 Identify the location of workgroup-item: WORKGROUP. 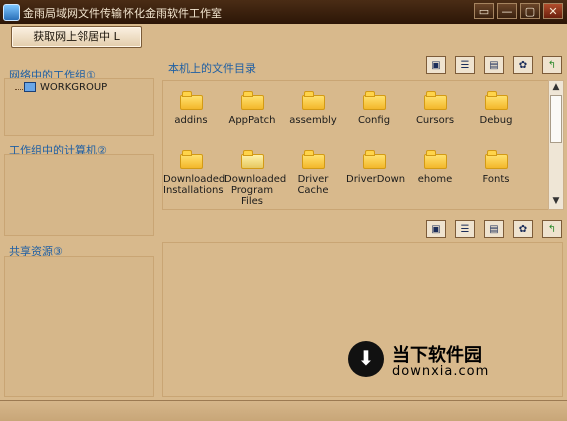
(73, 87).